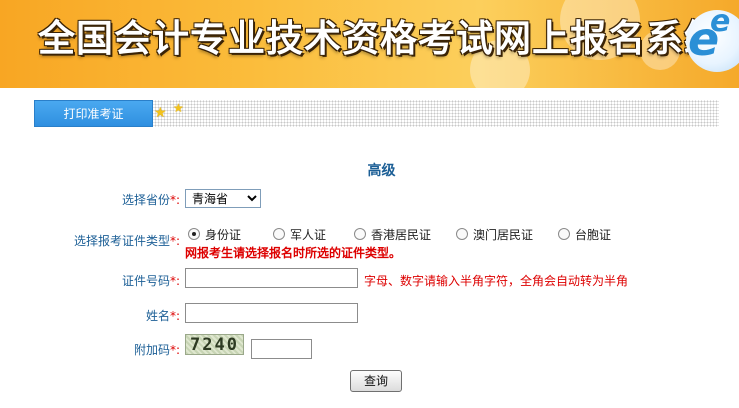  Describe the element at coordinates (712, 40) in the screenshot. I see `site-logo: e e` at that location.